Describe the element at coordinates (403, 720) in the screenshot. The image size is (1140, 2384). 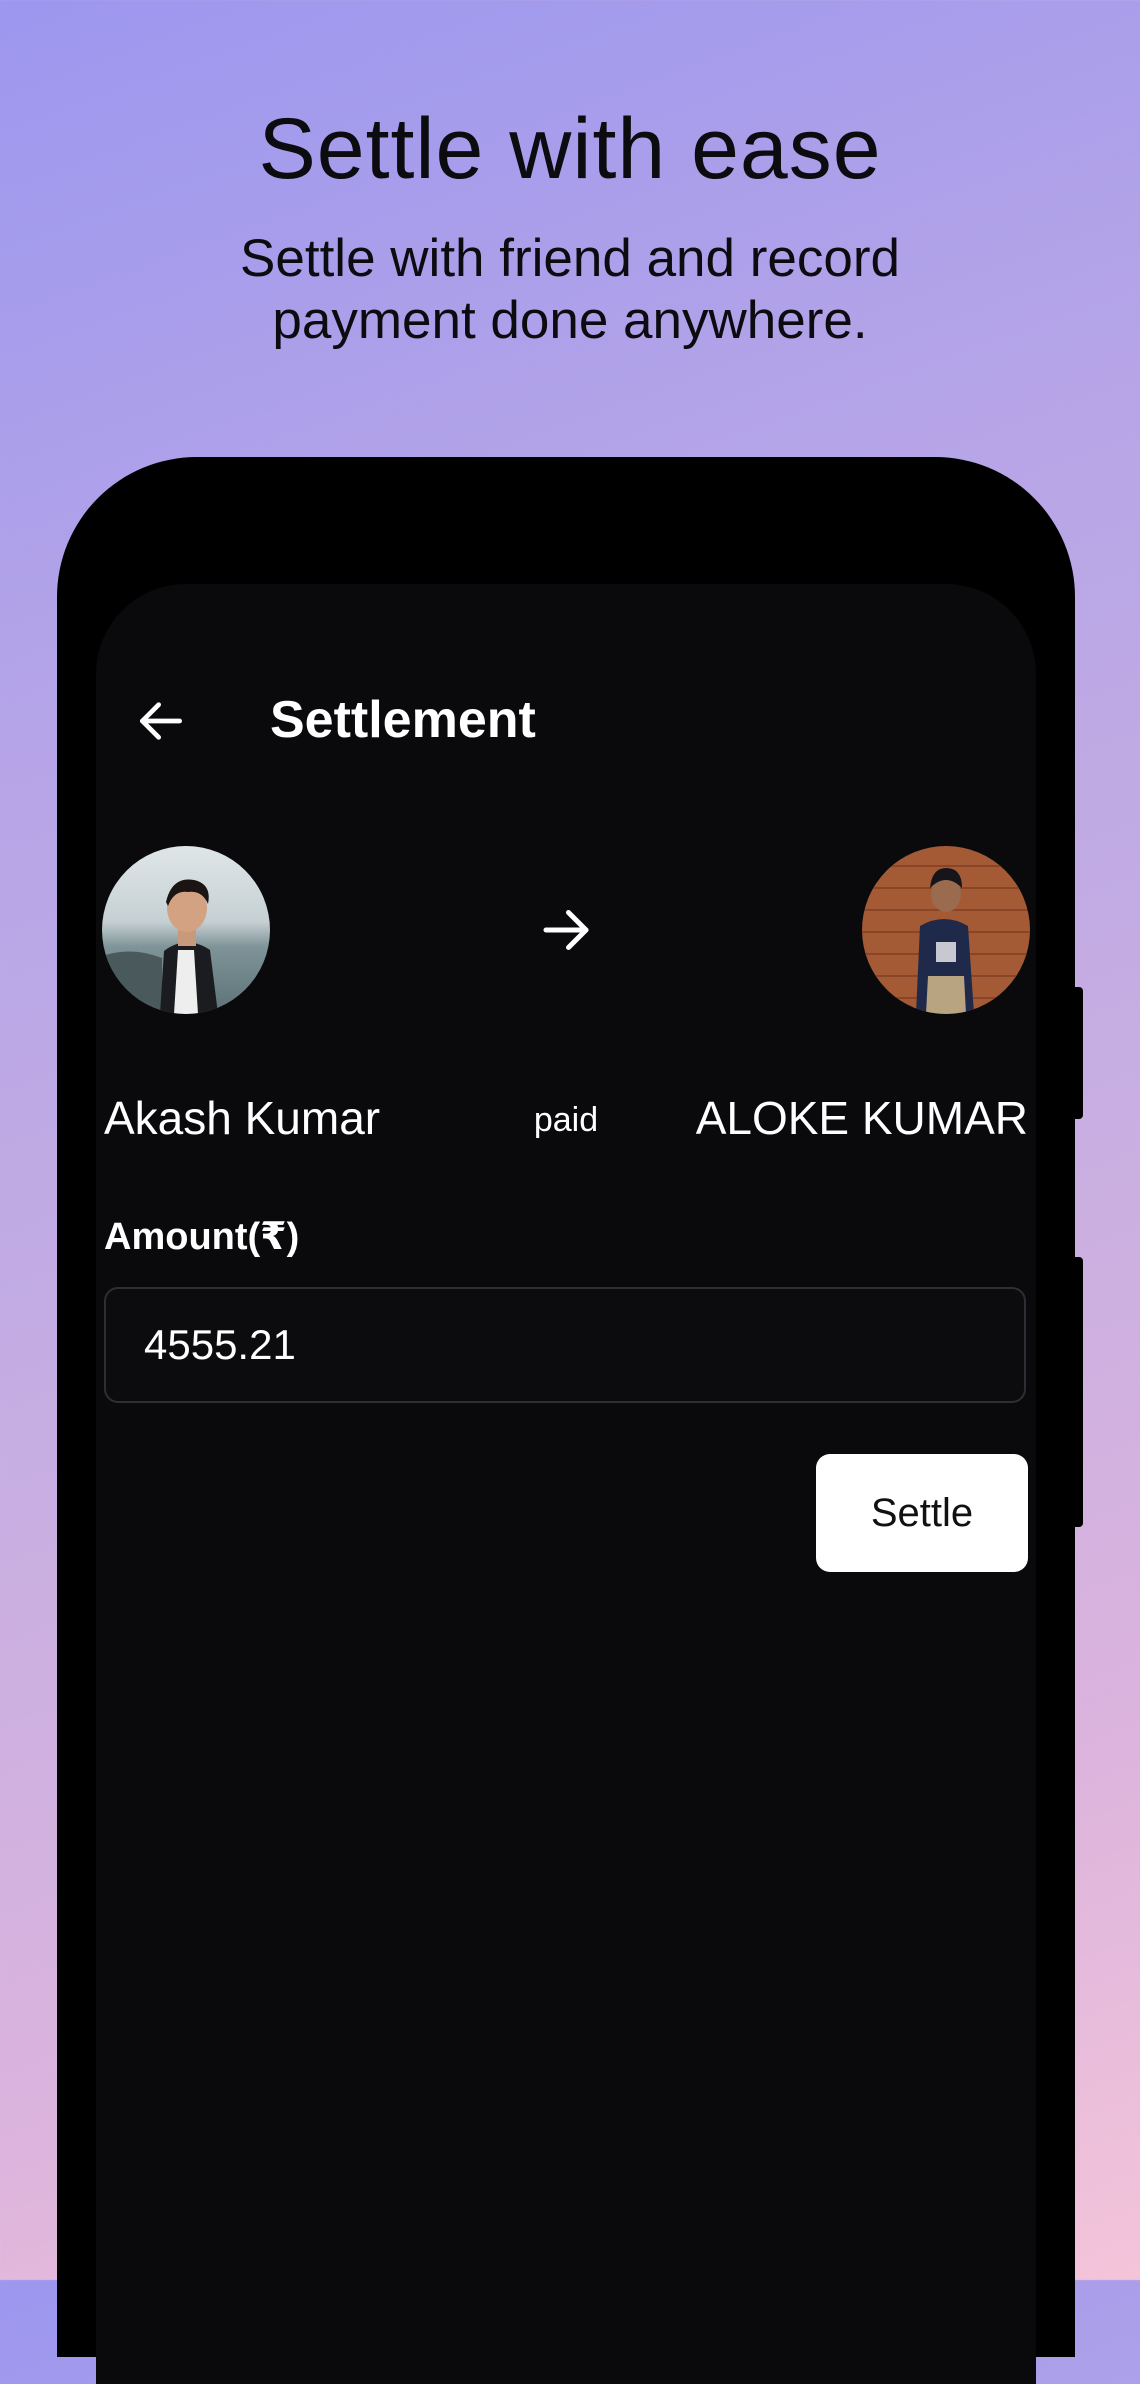
I see `page-title: Settlement` at that location.